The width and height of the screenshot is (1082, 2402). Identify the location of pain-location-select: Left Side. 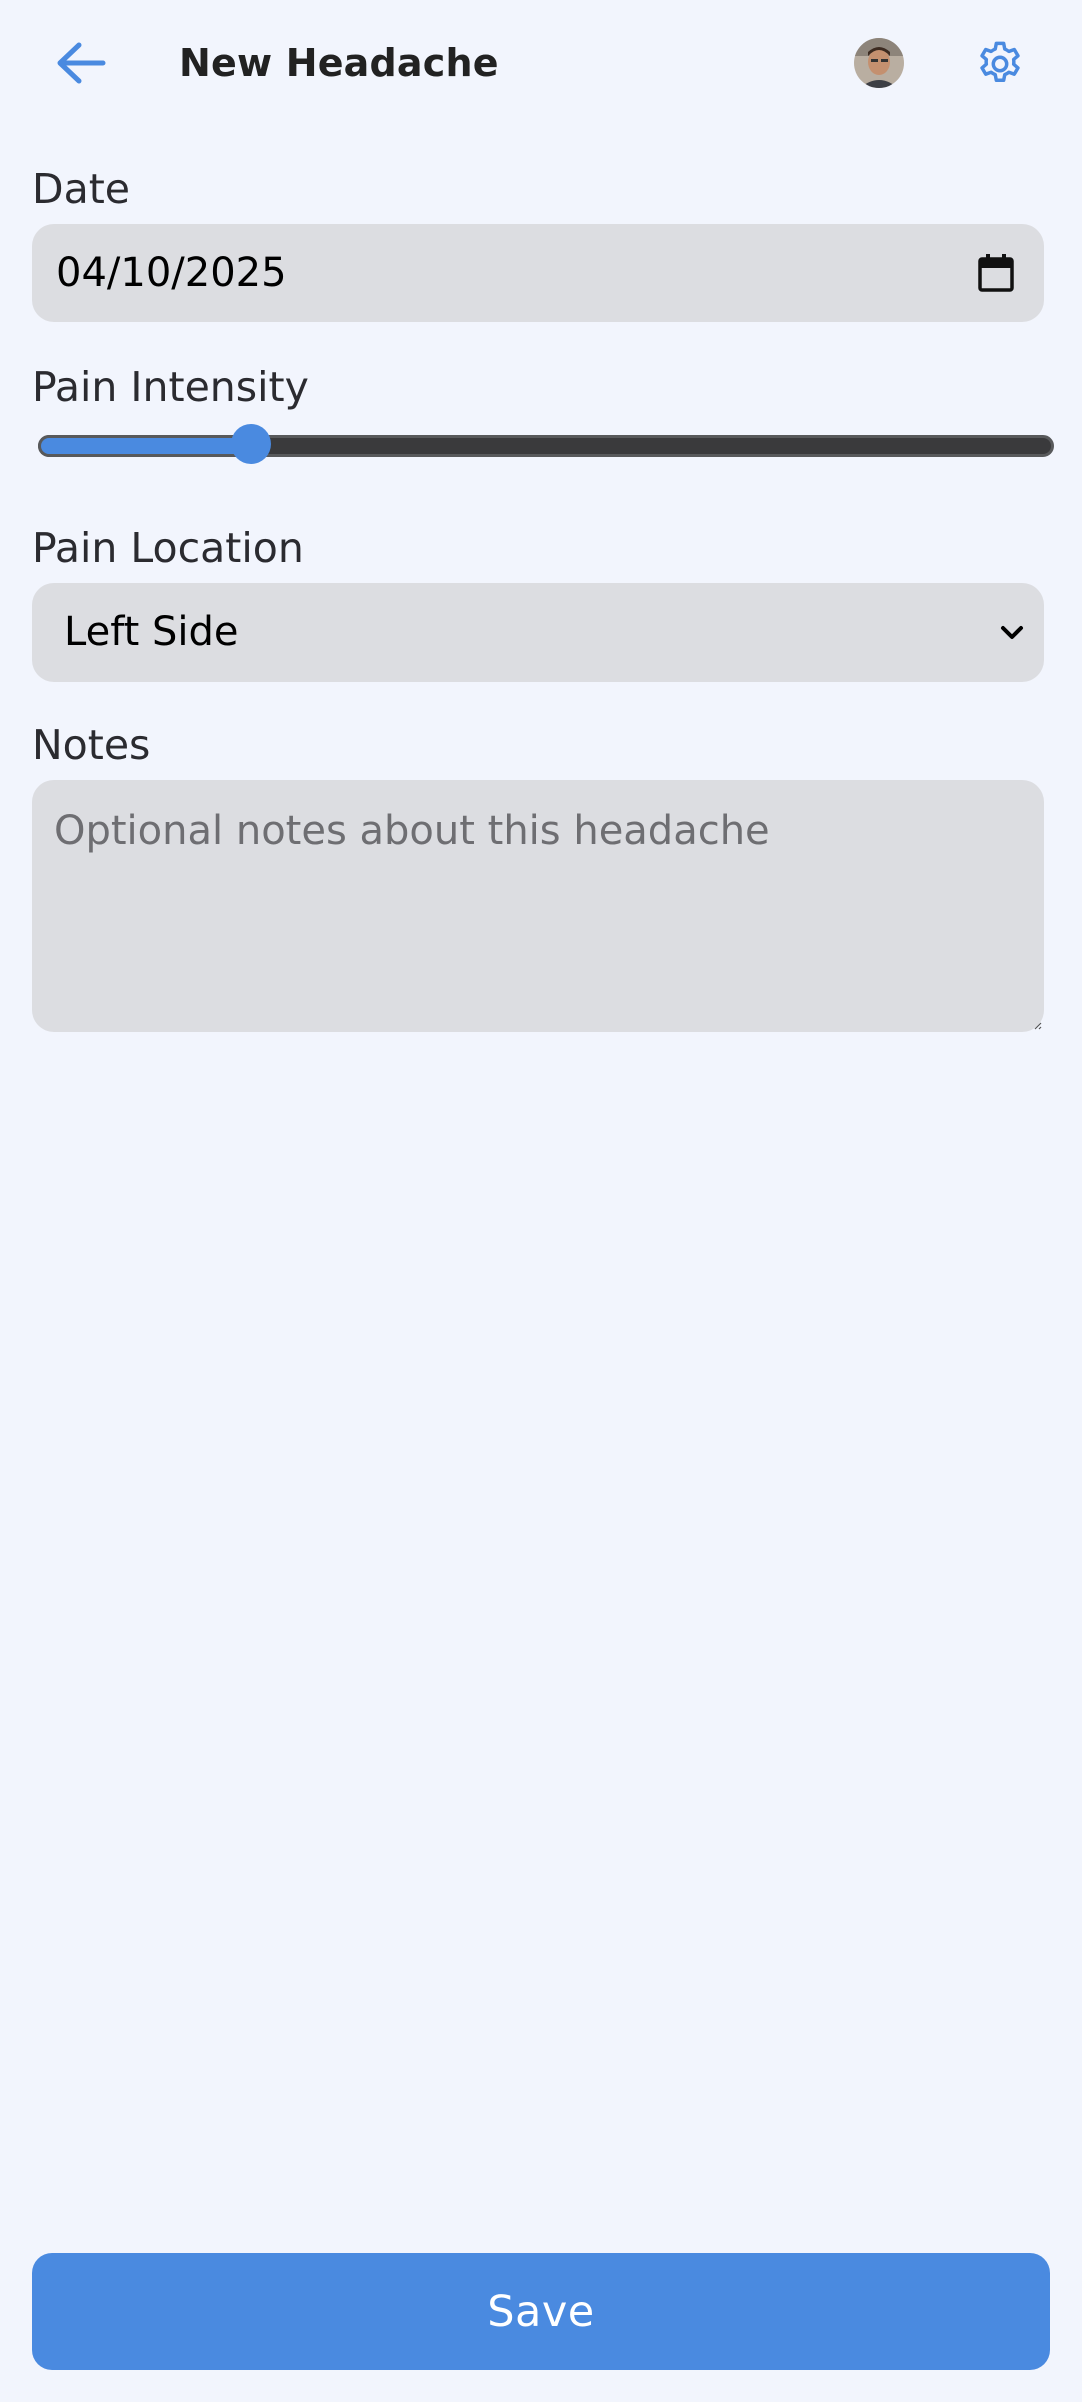
(538, 632).